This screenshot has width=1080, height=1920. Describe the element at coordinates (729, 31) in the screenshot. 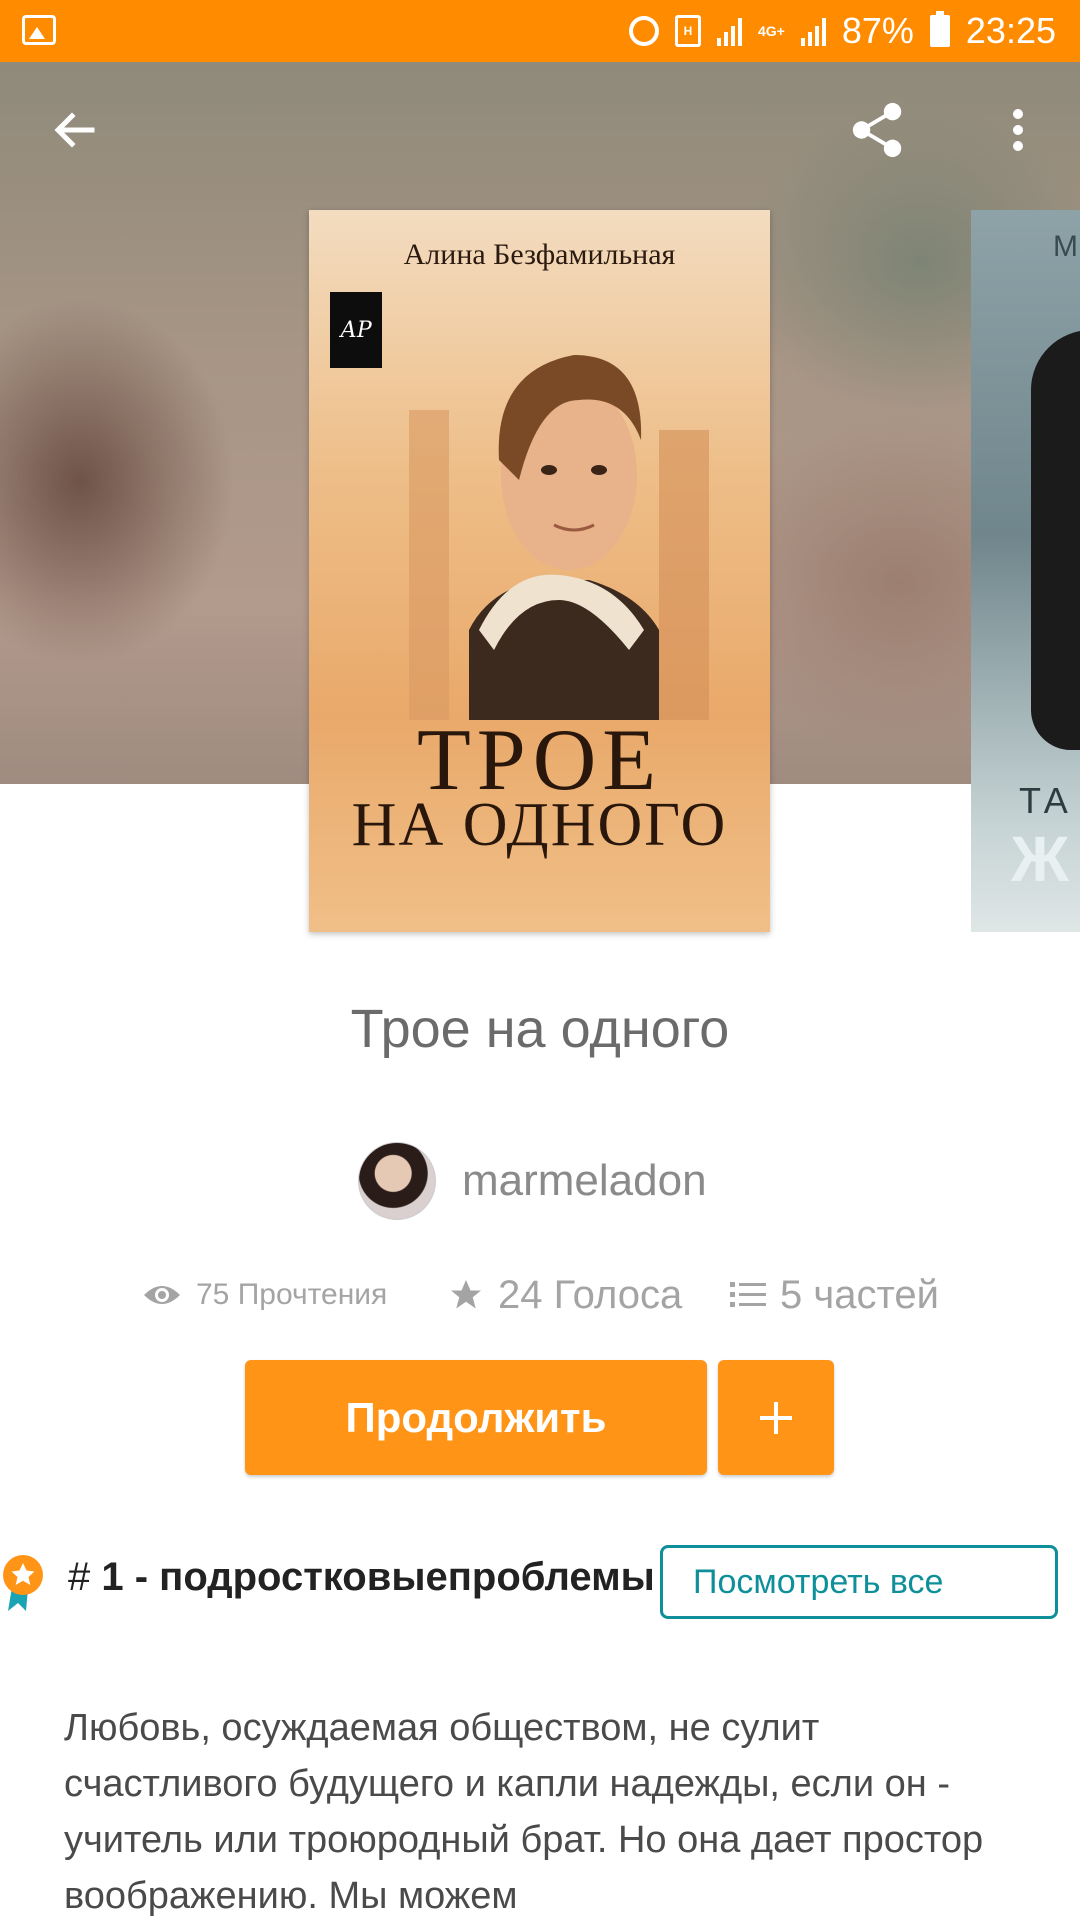

I see `signal-icon` at that location.